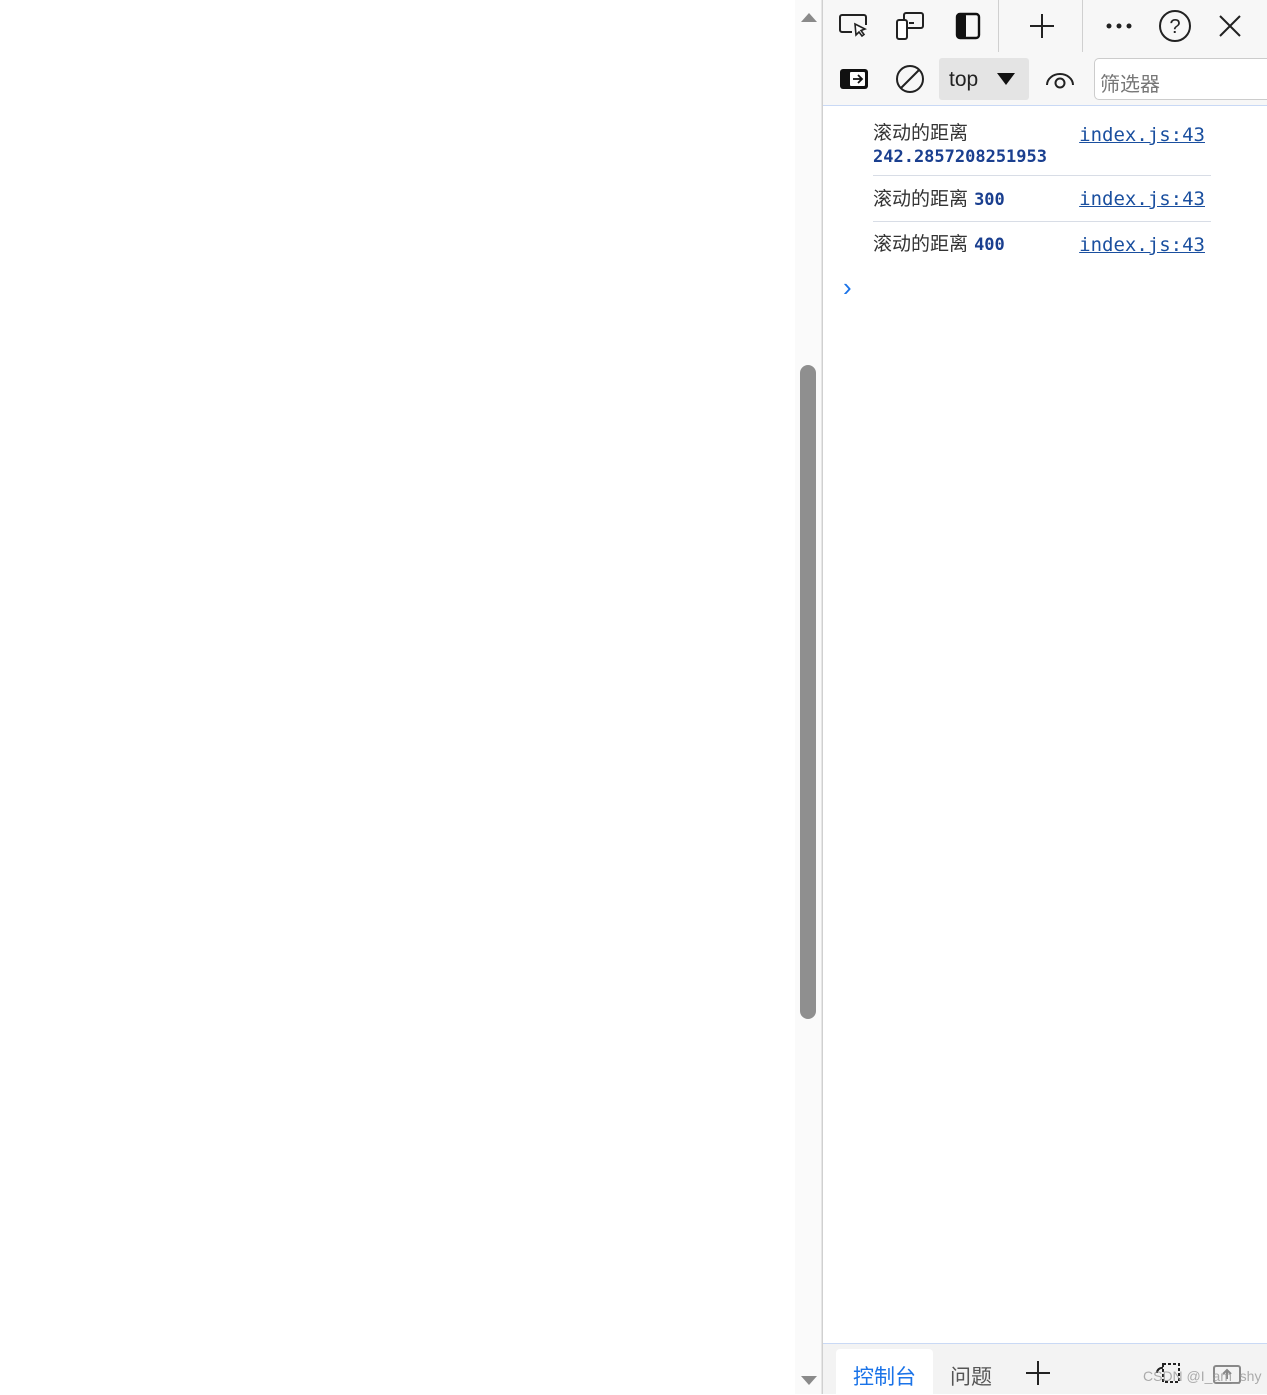  What do you see at coordinates (809, 1380) in the screenshot?
I see `scroll-down-arrow-icon` at bounding box center [809, 1380].